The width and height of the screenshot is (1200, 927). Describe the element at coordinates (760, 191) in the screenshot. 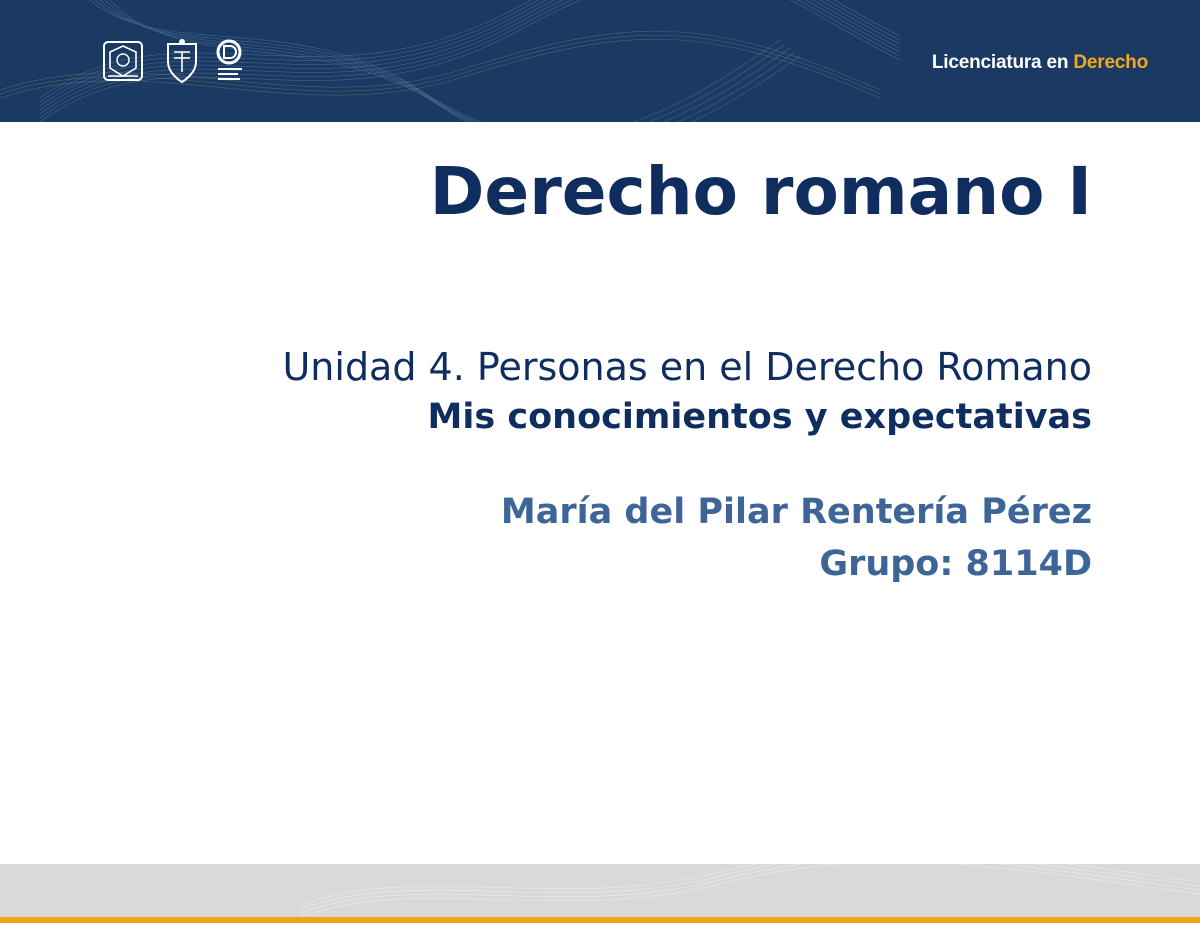

I see `course-title: Derecho romano I` at that location.